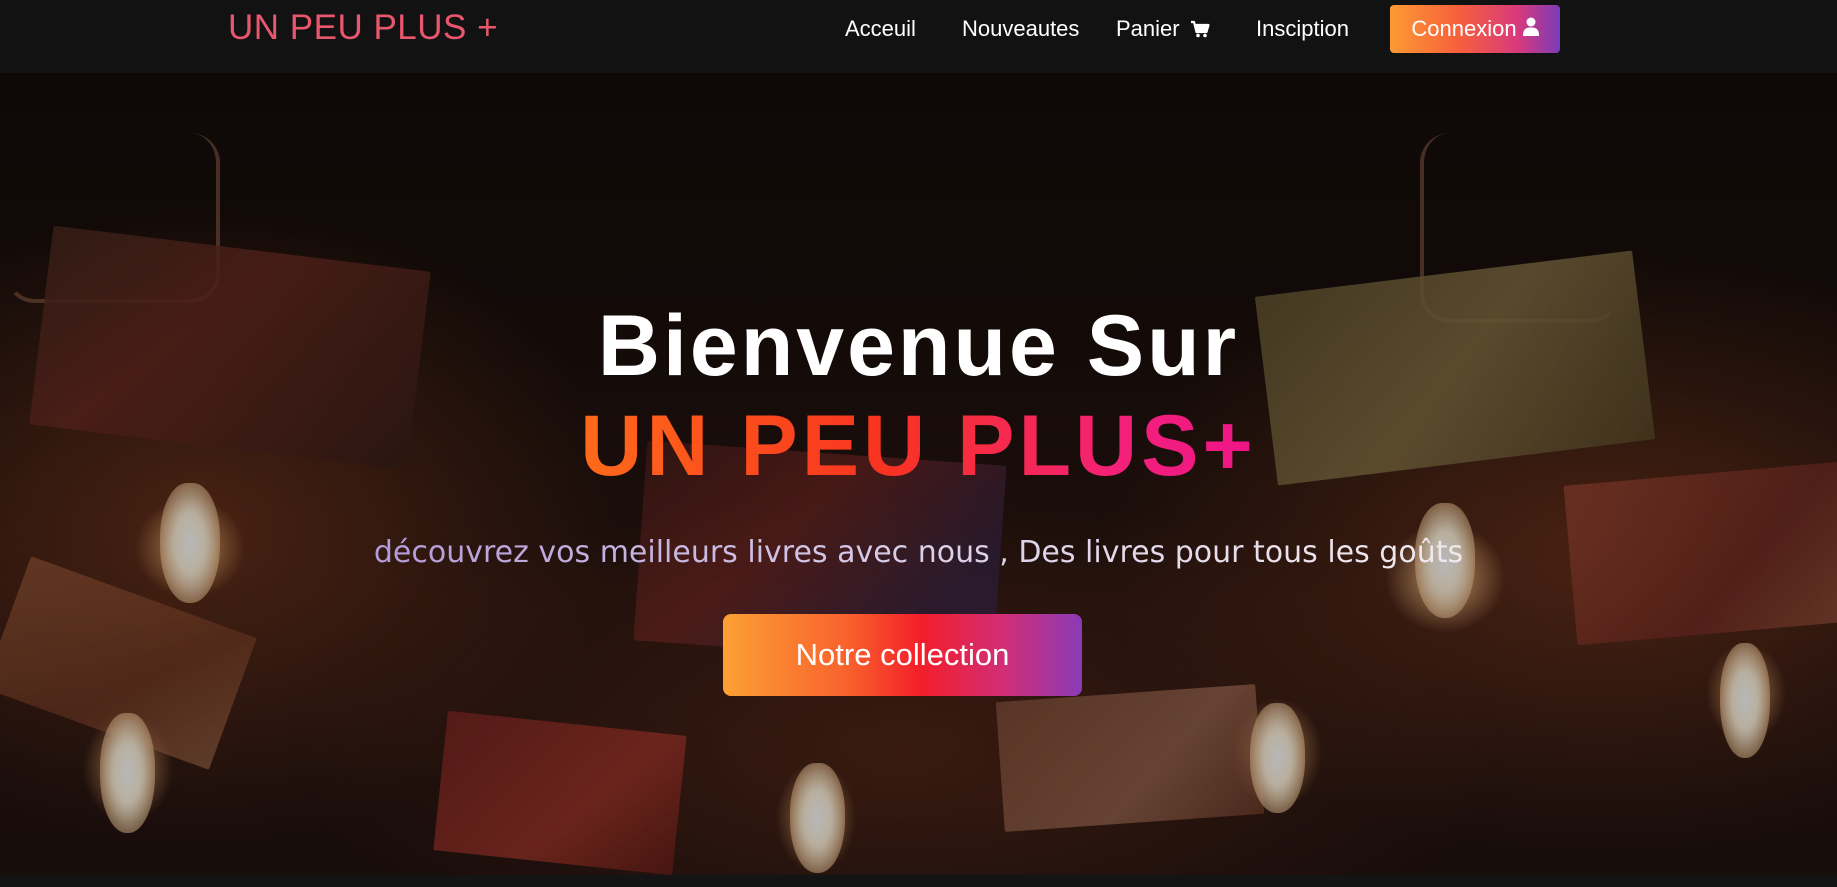 This screenshot has width=1837, height=887. What do you see at coordinates (880, 29) in the screenshot?
I see `nav-link-accueil: Acceuil` at bounding box center [880, 29].